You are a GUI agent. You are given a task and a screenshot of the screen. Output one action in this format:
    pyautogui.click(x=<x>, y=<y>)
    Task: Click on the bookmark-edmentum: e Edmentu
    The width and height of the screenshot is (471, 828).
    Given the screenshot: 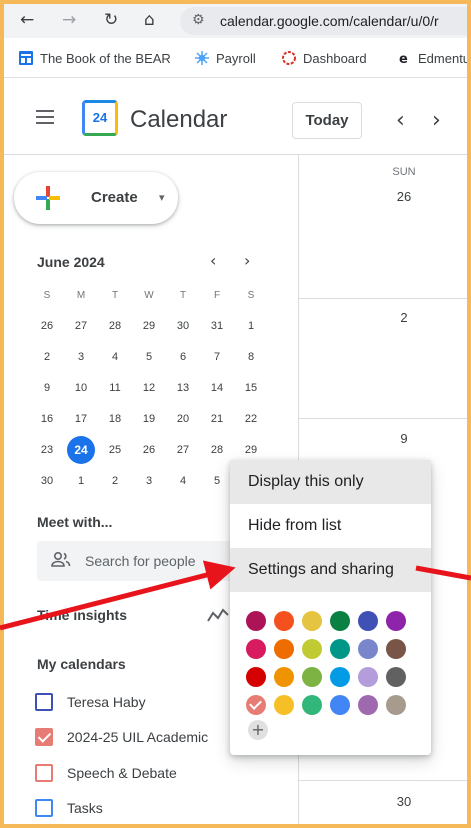 What is the action you would take?
    pyautogui.click(x=431, y=58)
    